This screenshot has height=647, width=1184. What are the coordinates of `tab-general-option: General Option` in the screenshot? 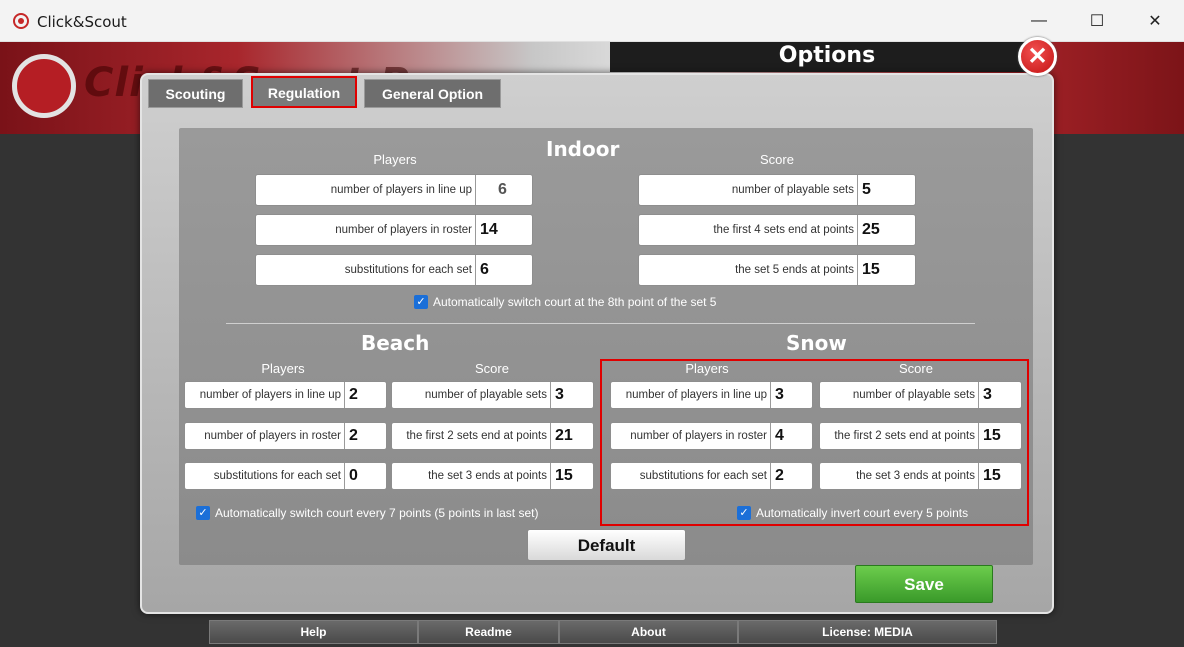 It's located at (432, 93).